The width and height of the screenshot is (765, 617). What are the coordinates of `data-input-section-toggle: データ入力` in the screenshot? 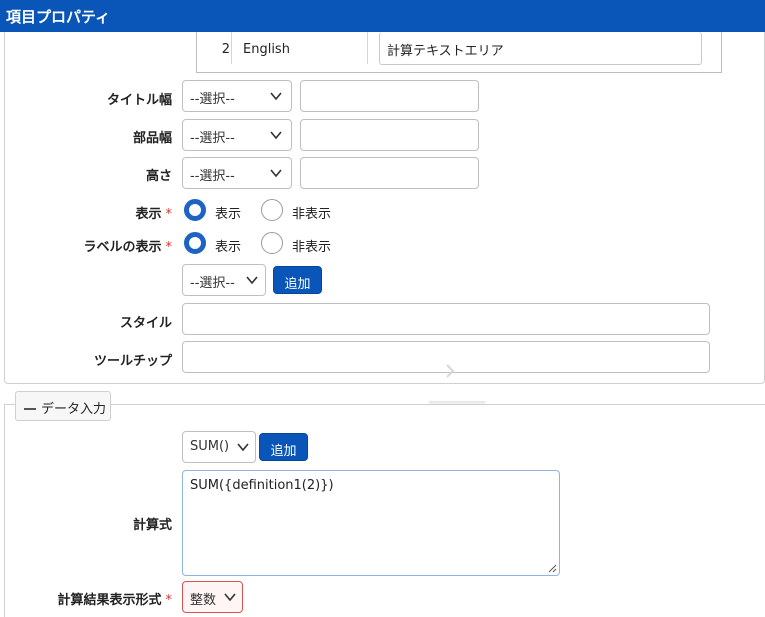 It's located at (63, 406).